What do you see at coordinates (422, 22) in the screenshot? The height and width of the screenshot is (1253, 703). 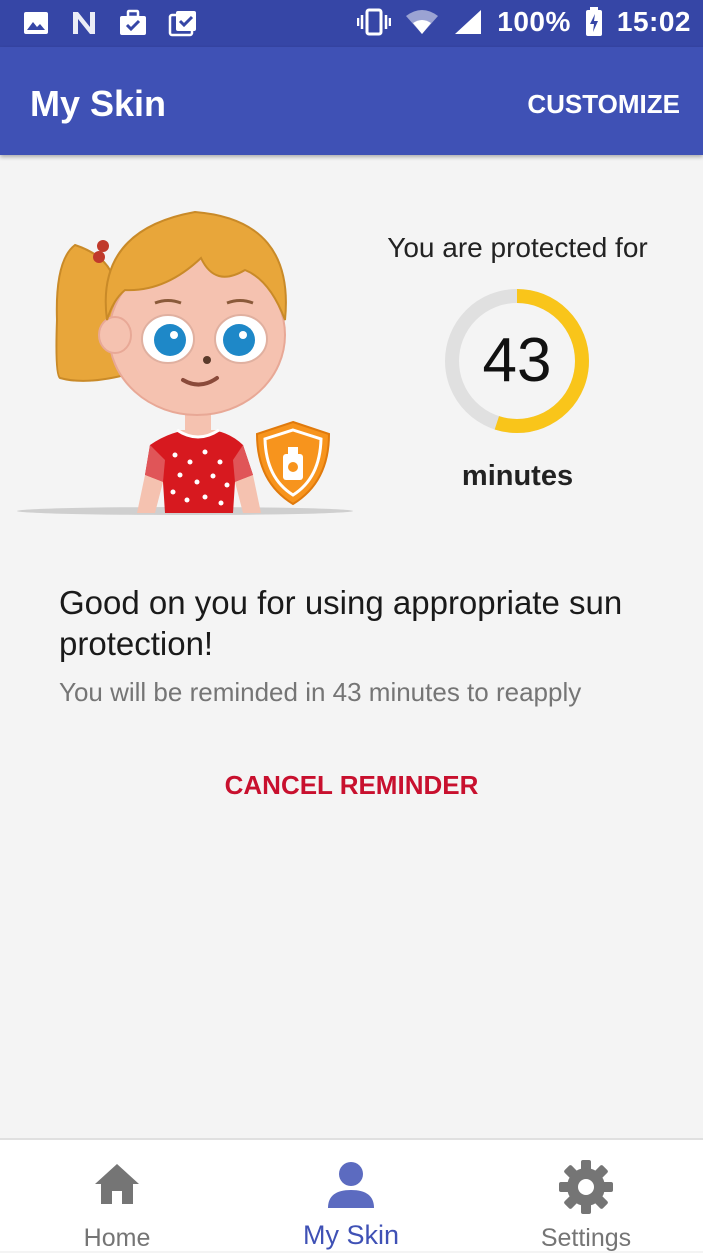 I see `wifi-icon` at bounding box center [422, 22].